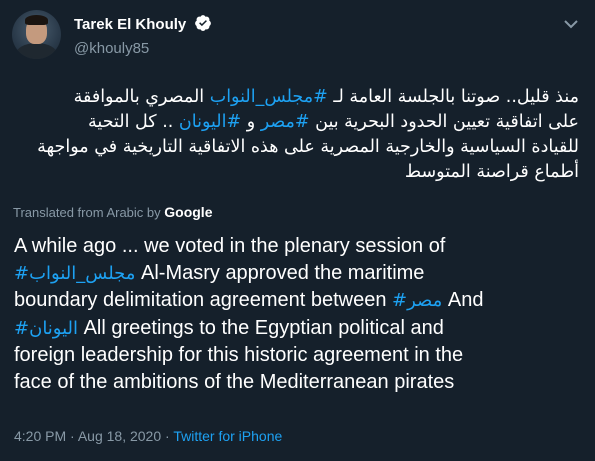 Image resolution: width=595 pixels, height=461 pixels. I want to click on translation-attribution: Translated from Arabic by Google, so click(113, 212).